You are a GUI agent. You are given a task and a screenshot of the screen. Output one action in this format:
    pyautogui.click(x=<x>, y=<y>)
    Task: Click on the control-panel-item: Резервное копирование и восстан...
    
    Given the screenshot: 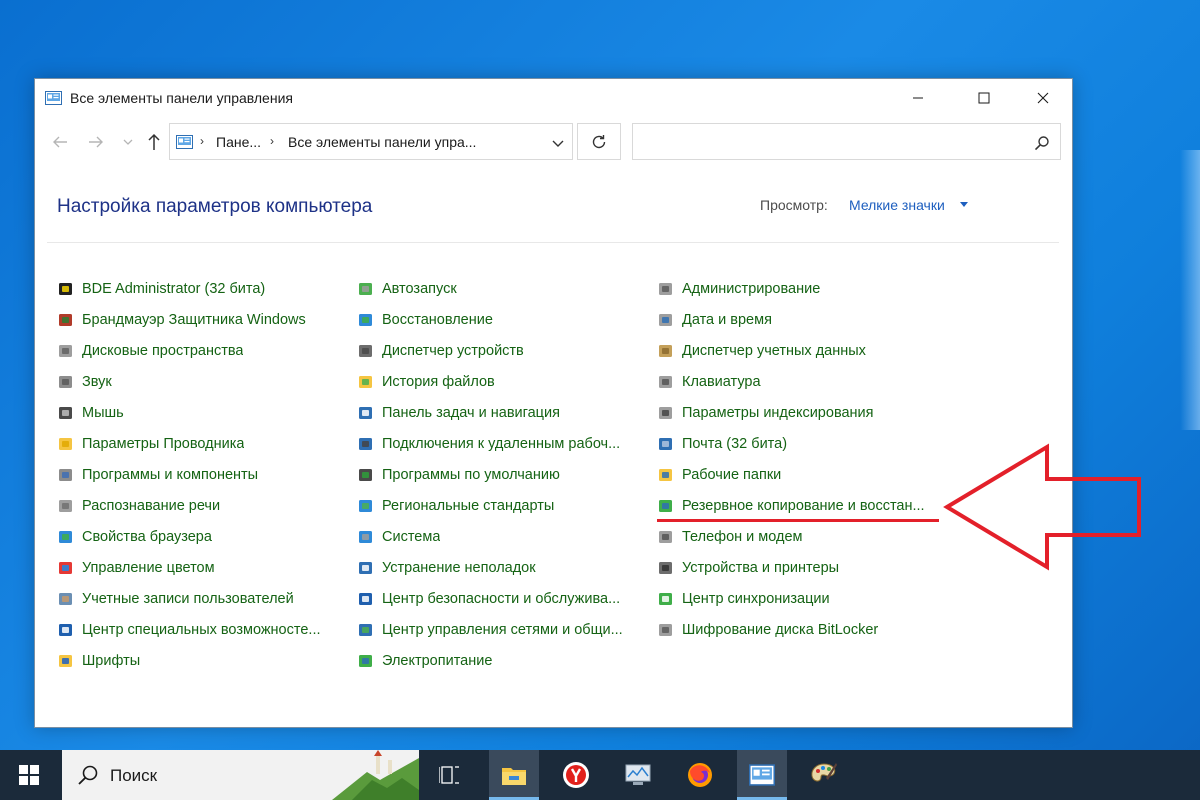 What is the action you would take?
    pyautogui.click(x=791, y=506)
    